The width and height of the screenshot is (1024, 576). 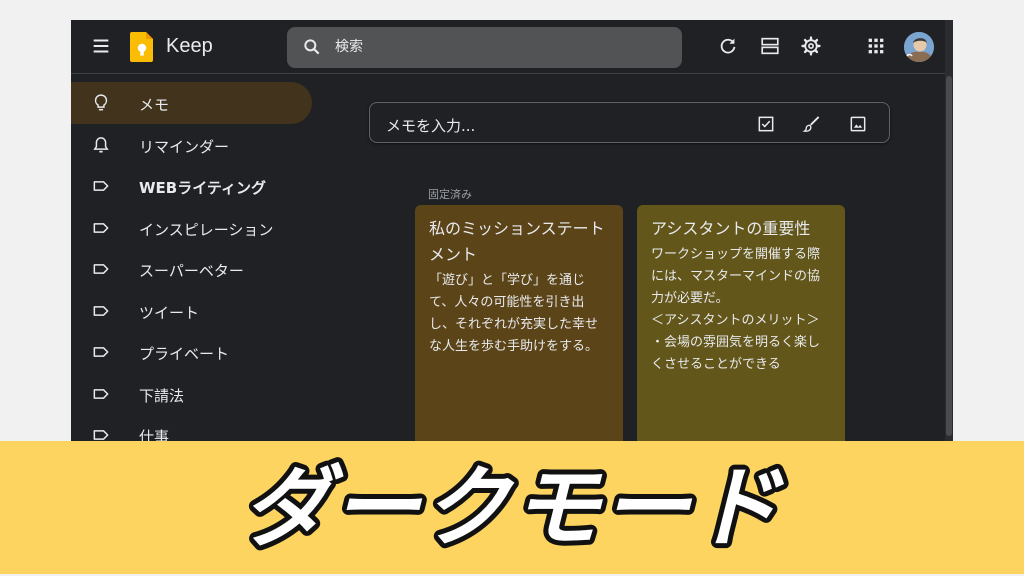 I want to click on sidebar-item-label: プライベート, so click(x=184, y=354).